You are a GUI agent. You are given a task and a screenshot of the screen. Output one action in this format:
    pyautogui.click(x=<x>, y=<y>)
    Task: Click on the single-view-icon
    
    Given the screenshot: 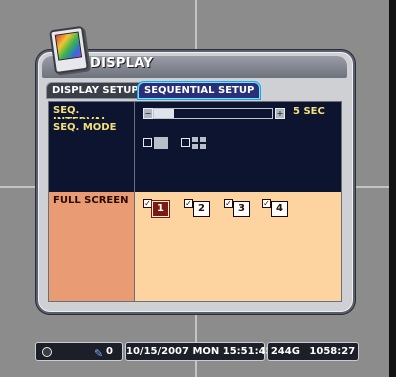 What is the action you would take?
    pyautogui.click(x=161, y=143)
    